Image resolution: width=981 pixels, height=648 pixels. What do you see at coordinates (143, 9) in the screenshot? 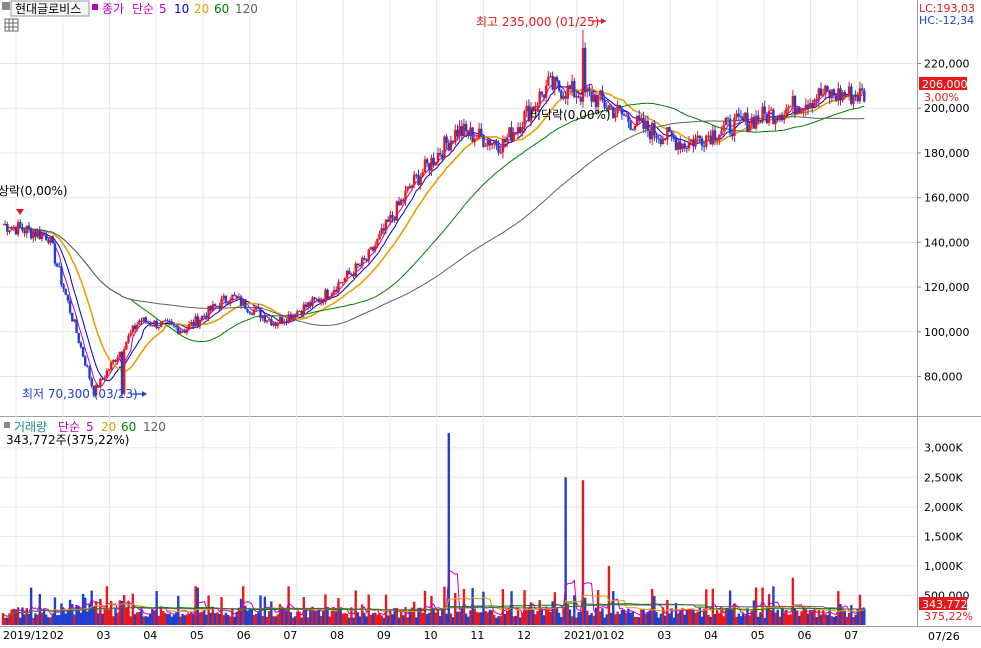
I see `ma-type: 단순` at bounding box center [143, 9].